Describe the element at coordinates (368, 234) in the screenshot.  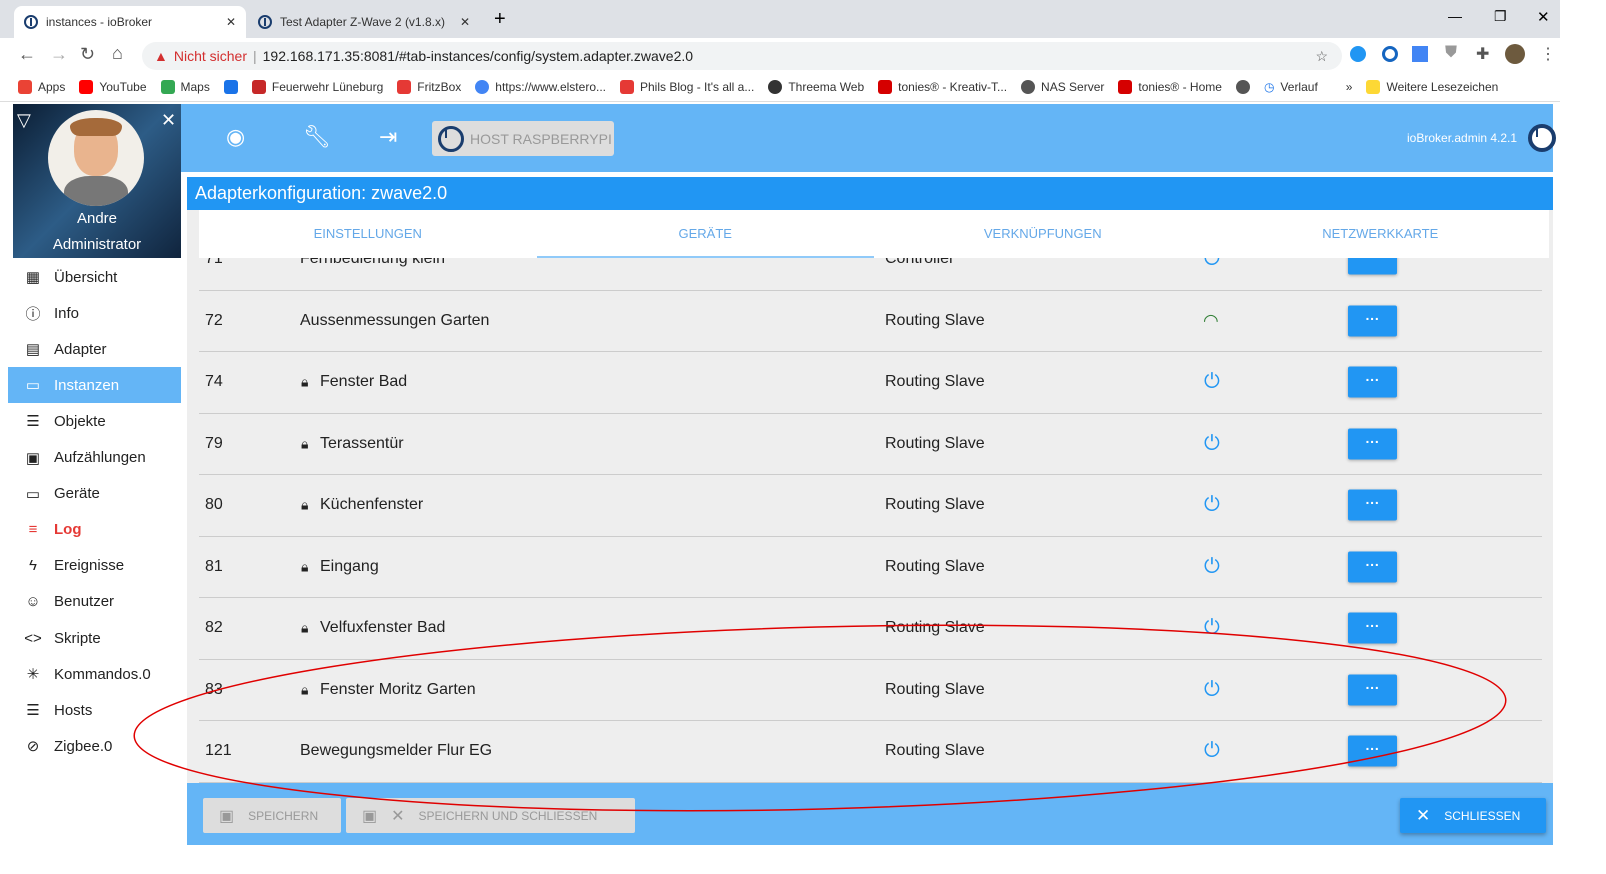
I see `tab-einstellungen: EINSTELLUNGEN` at that location.